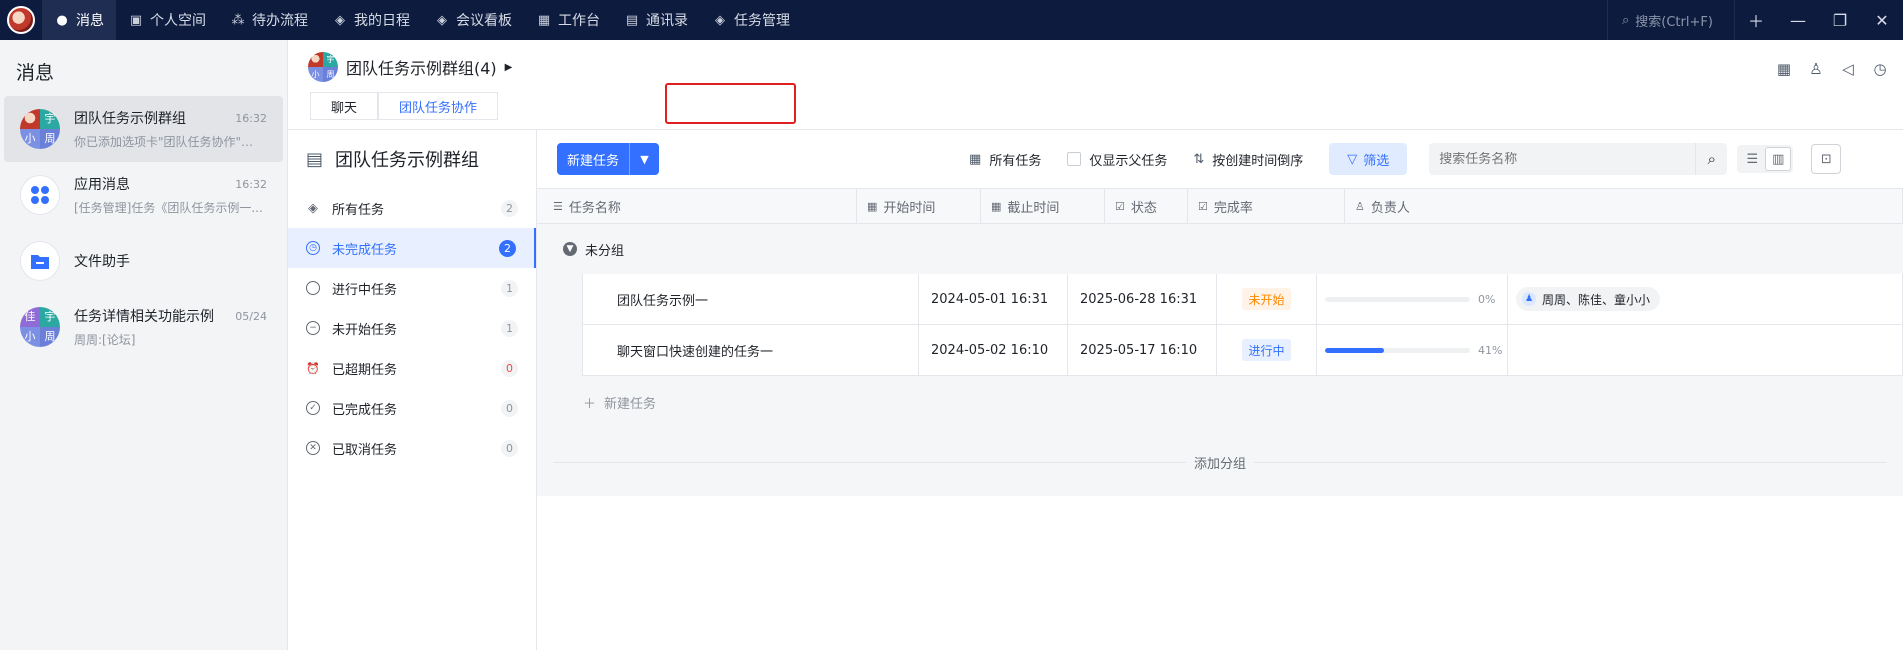 The width and height of the screenshot is (1903, 650). Describe the element at coordinates (993, 350) in the screenshot. I see `start-time: 2024-05-02 16:10` at that location.